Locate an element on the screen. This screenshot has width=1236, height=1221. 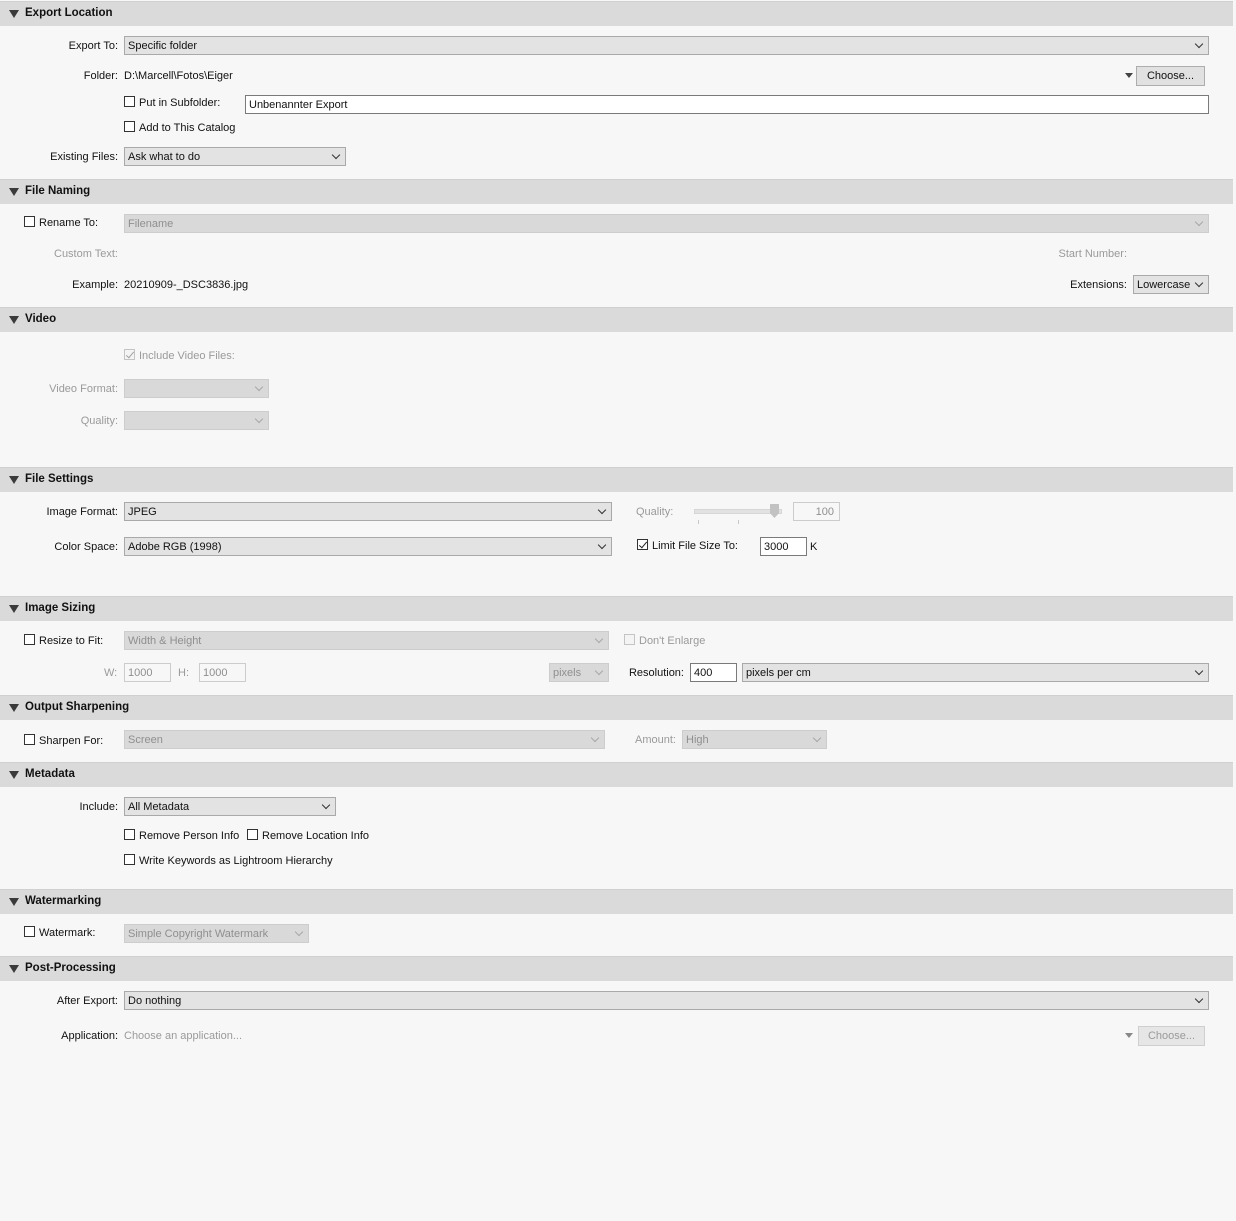
section-title: Watermarking is located at coordinates (63, 901).